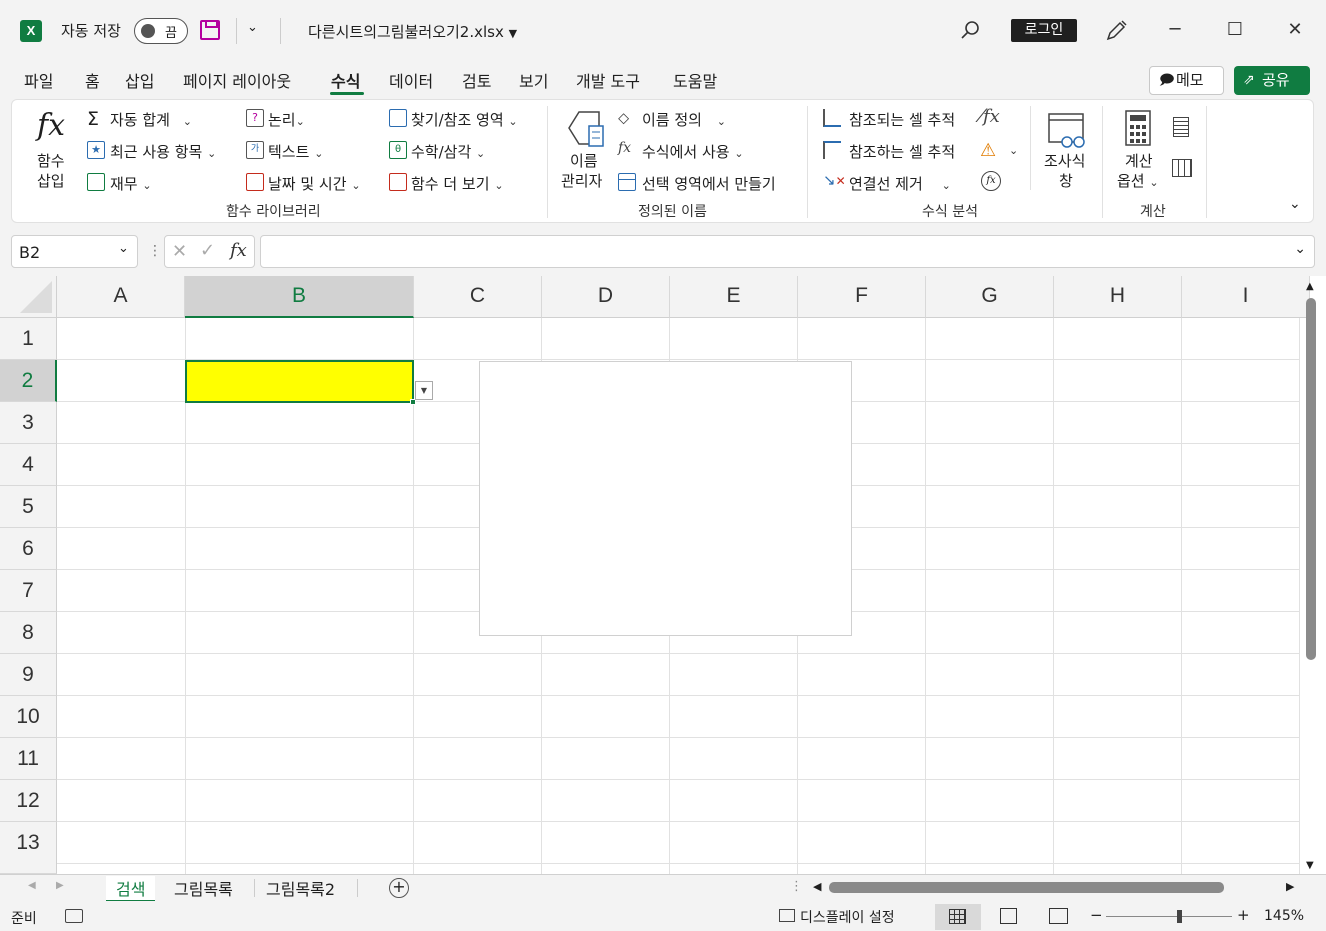 The width and height of the screenshot is (1326, 931). I want to click on cell-b2-selected, so click(299, 381).